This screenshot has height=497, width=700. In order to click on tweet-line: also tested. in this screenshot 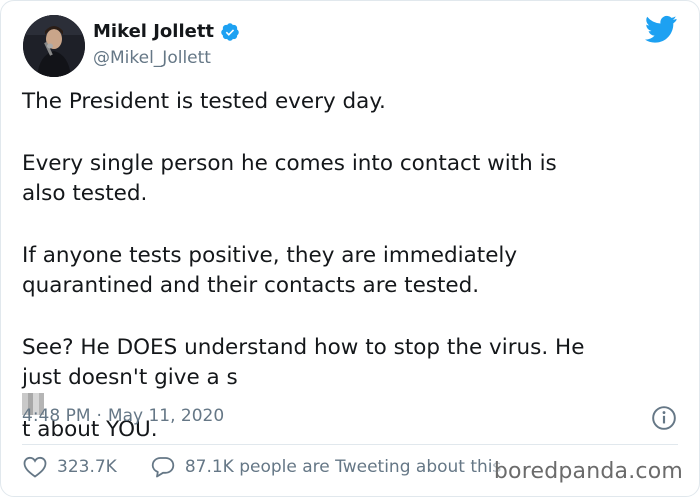, I will do `click(85, 193)`.